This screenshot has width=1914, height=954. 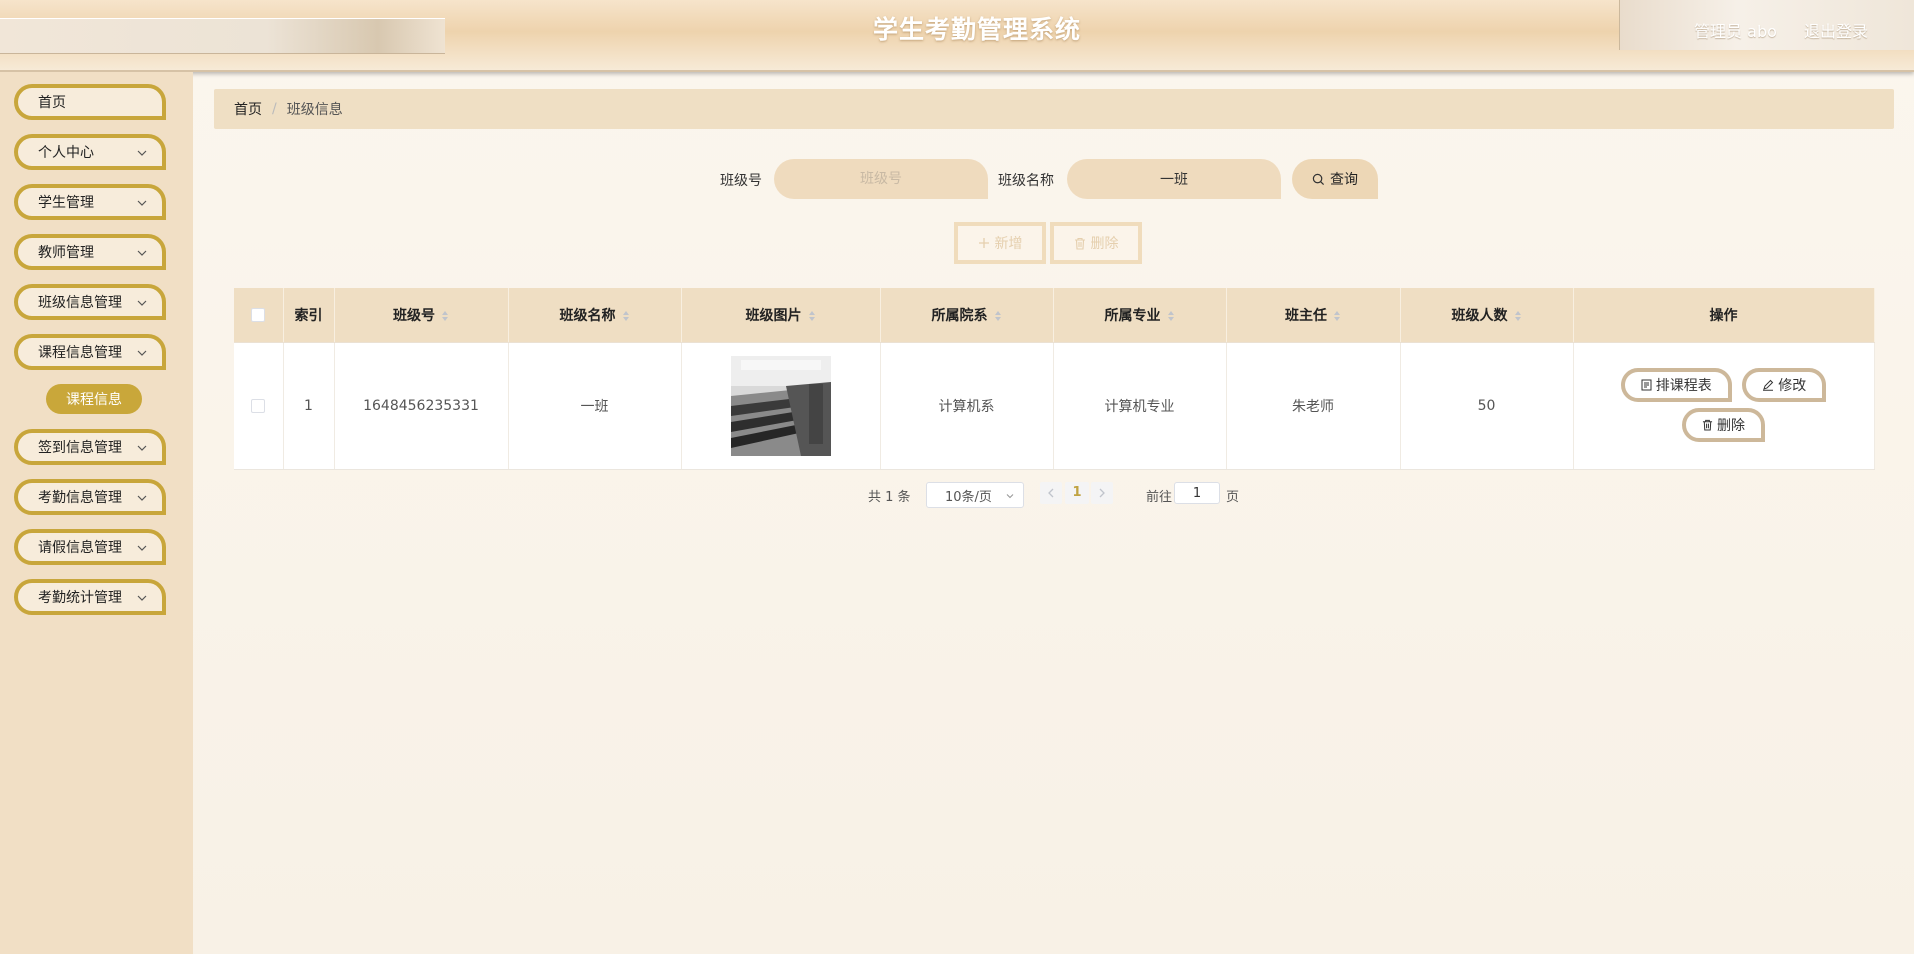 I want to click on breadcrumb: 首页 / 班级信息, so click(x=1054, y=109).